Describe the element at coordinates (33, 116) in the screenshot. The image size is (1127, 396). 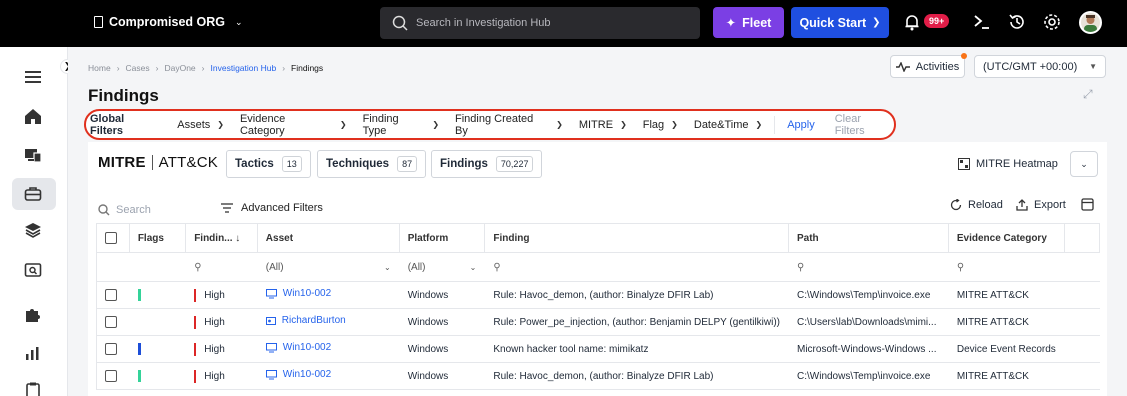
I see `home-icon` at that location.